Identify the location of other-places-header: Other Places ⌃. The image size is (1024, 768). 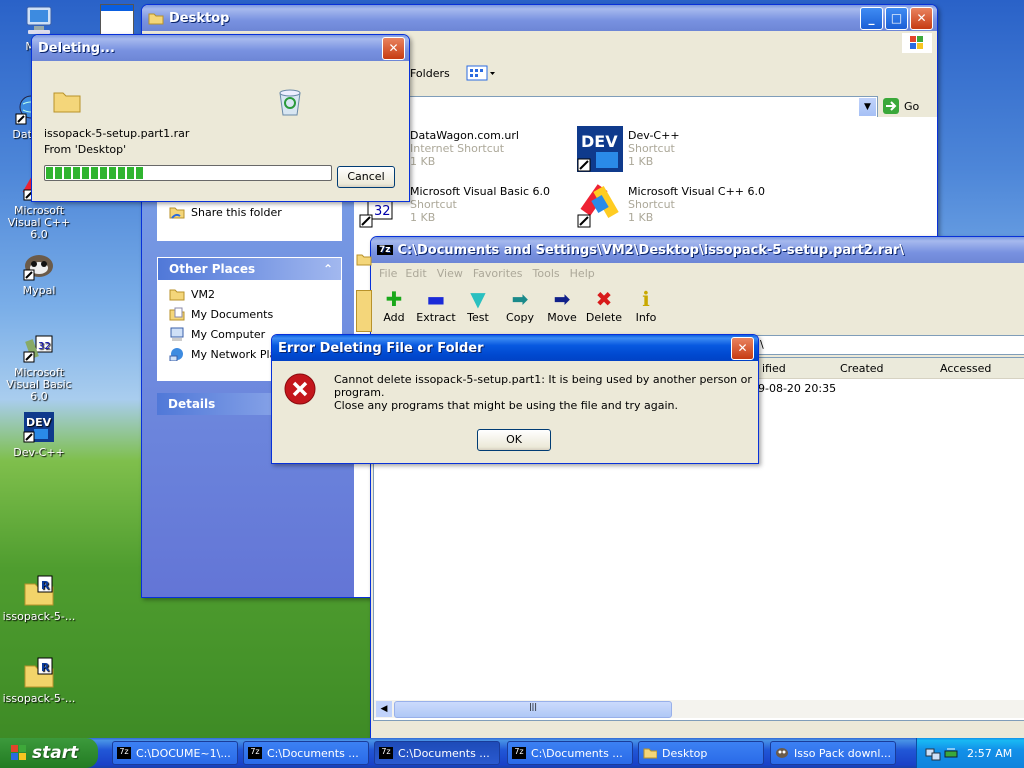
(249, 269).